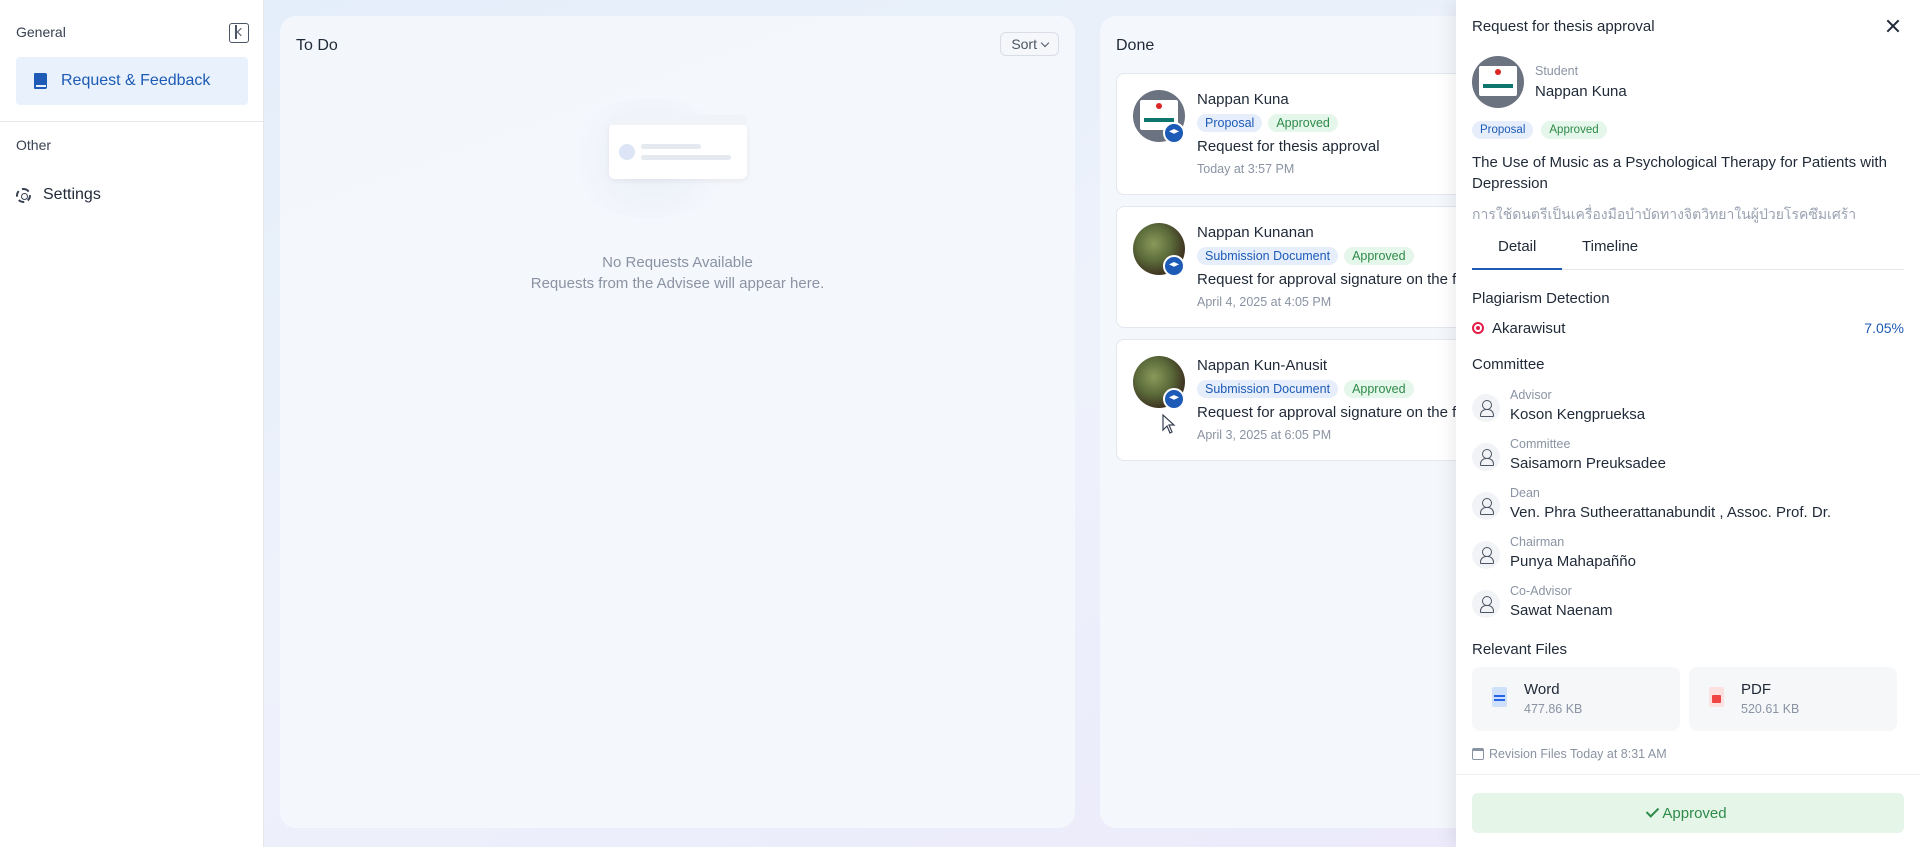 The height and width of the screenshot is (847, 1920). I want to click on approved-label: Approved, so click(1694, 813).